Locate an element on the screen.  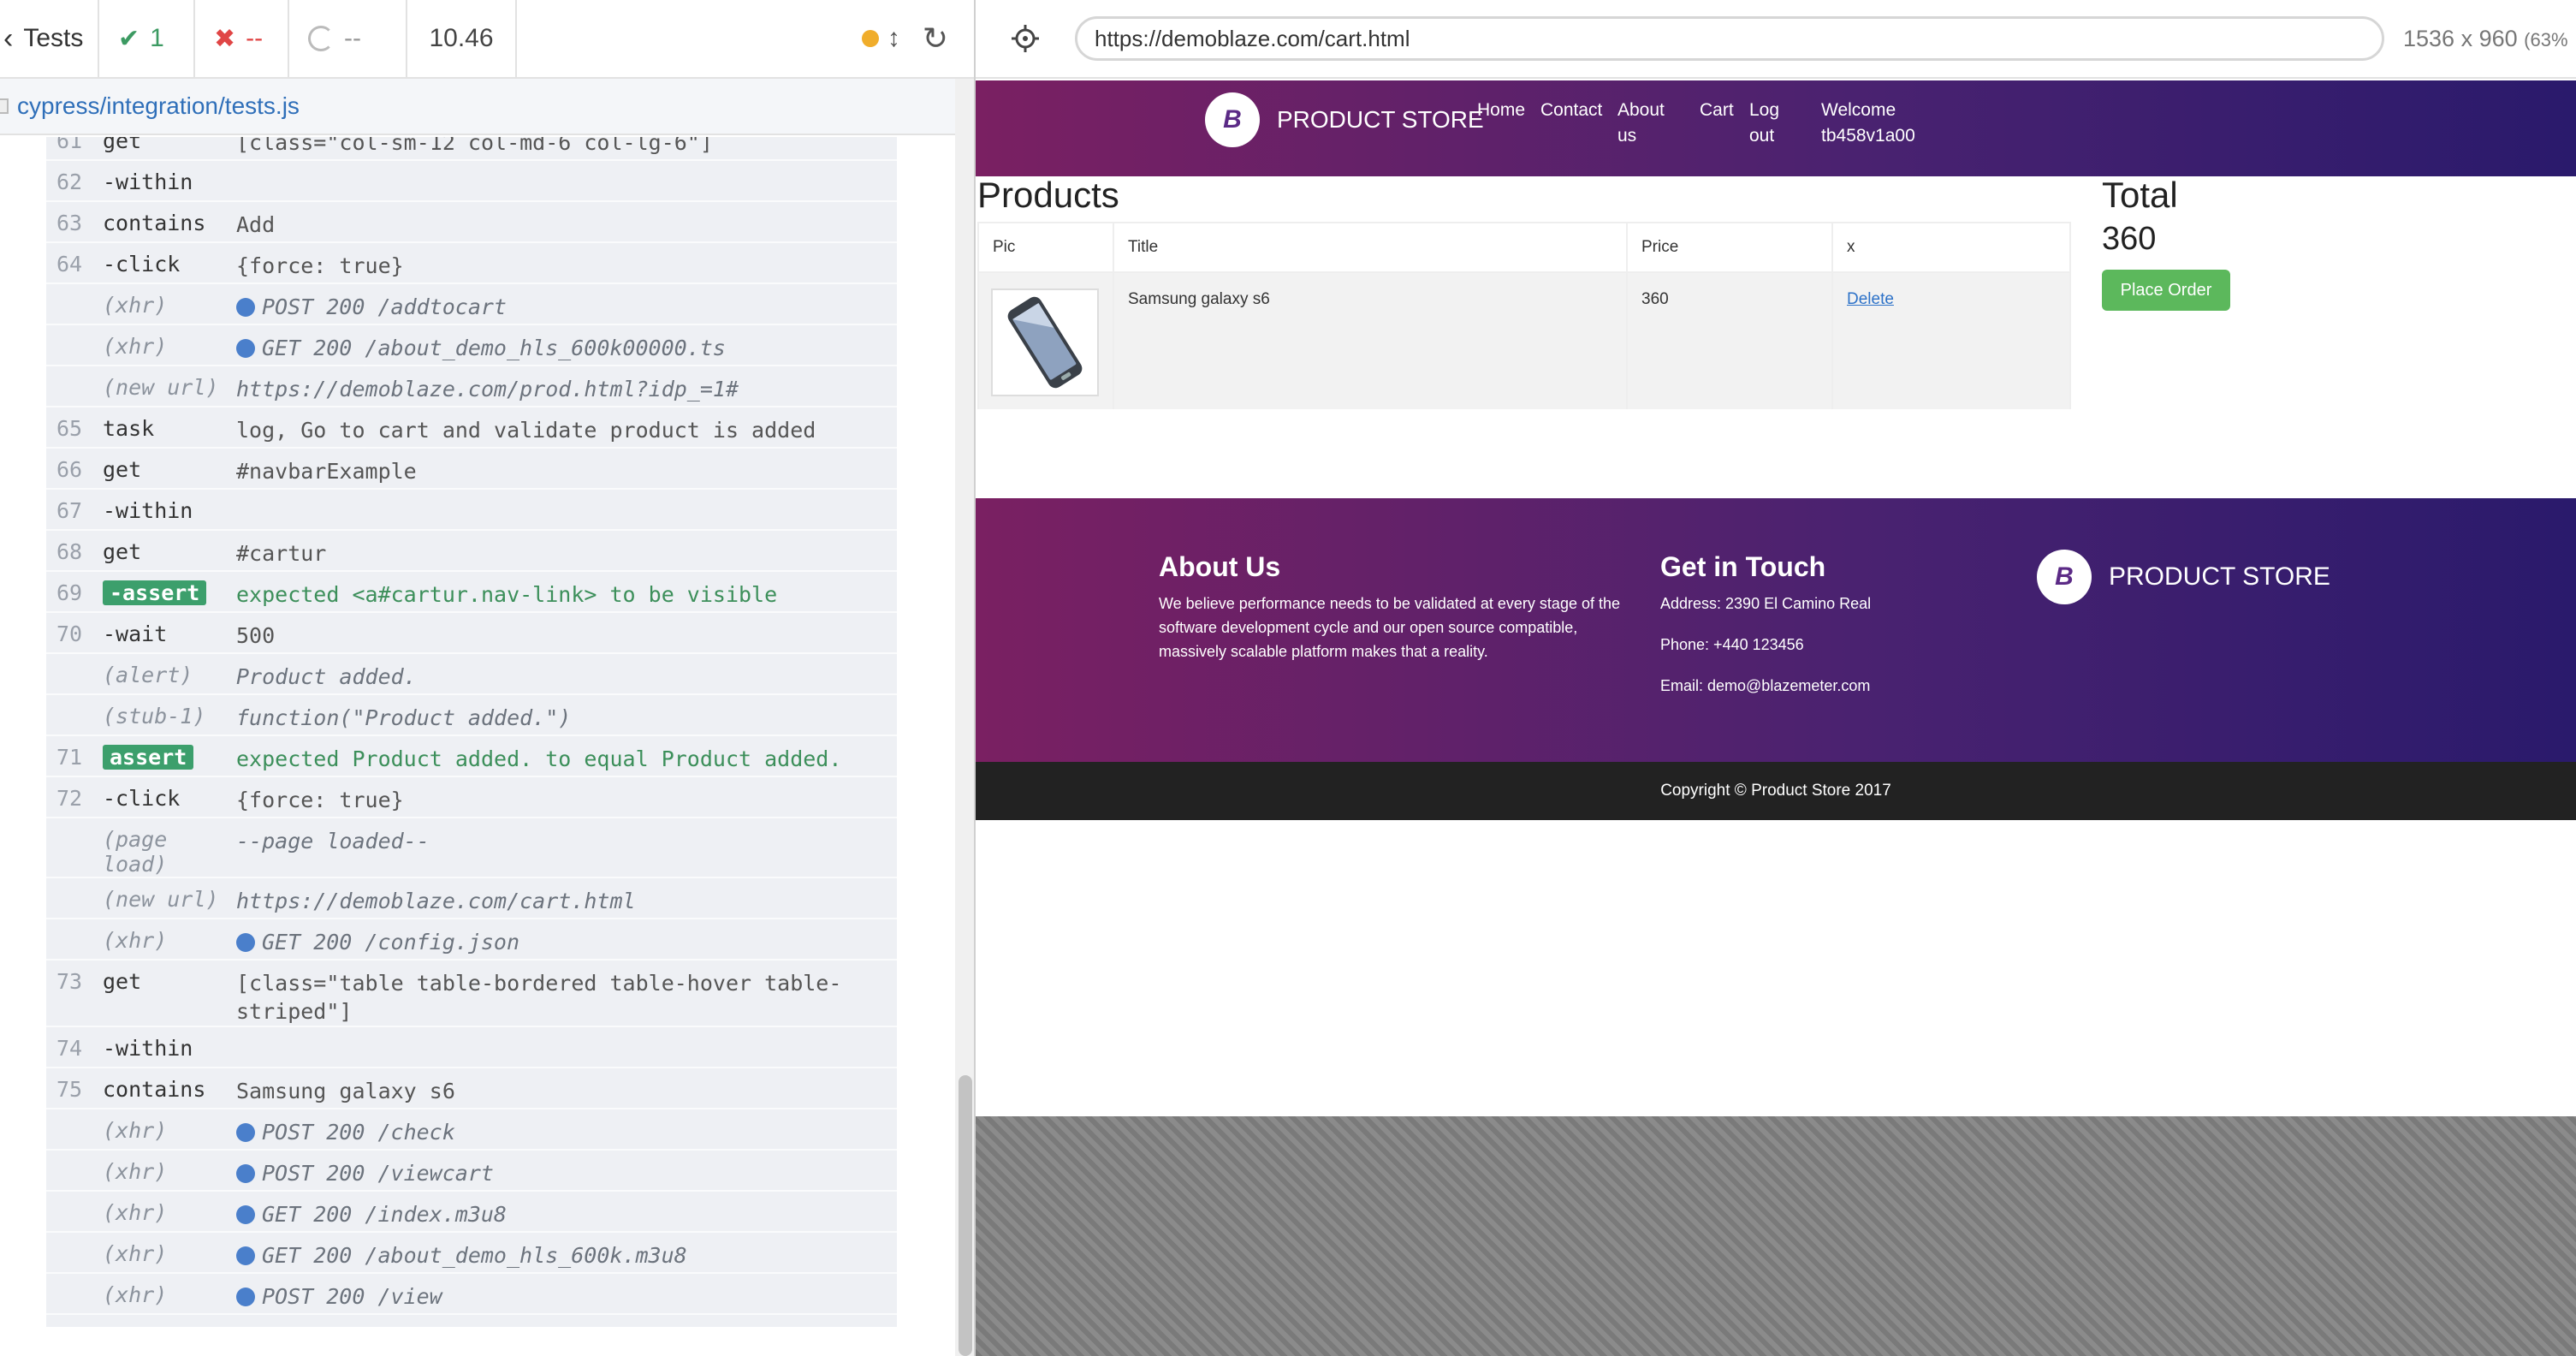
command-row: (xhr) GET 200 /about_demo_hls_600k.m3u8 is located at coordinates (471, 1253).